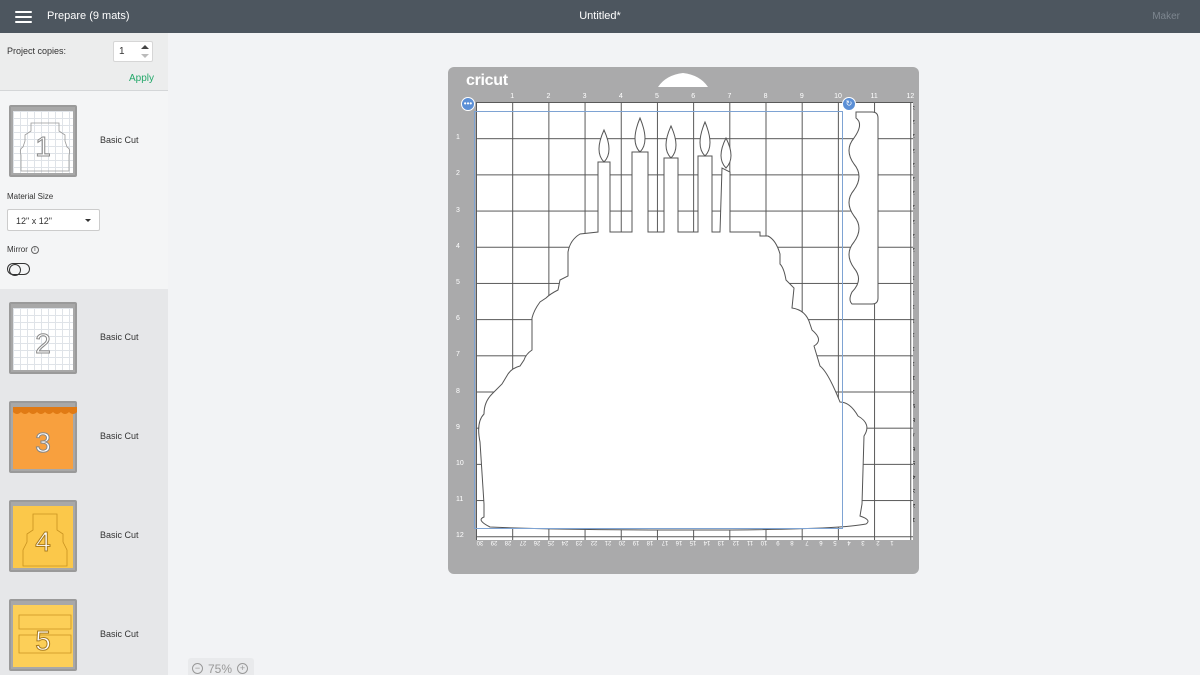  I want to click on copies-stepper, so click(145, 51).